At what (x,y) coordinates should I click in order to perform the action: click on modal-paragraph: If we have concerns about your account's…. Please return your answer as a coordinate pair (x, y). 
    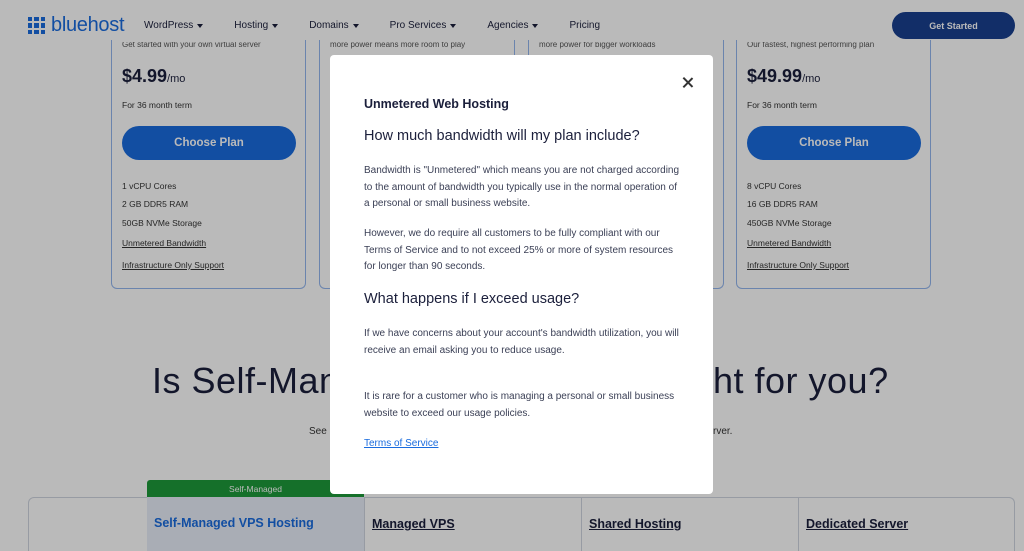
    Looking at the image, I should click on (521, 342).